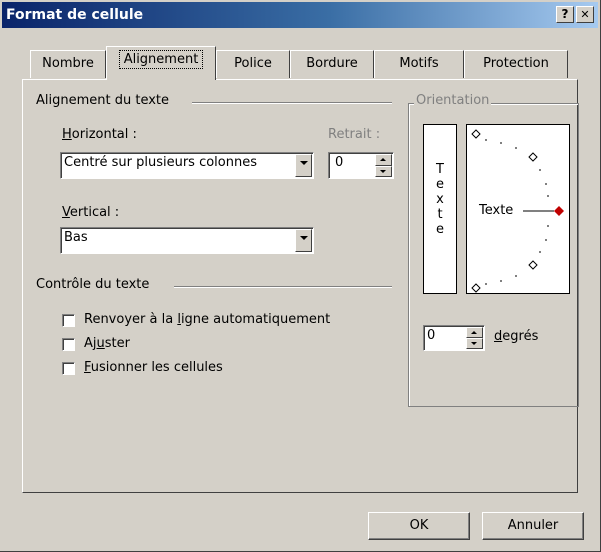 The height and width of the screenshot is (552, 601). I want to click on tab-label: Bordure, so click(332, 63).